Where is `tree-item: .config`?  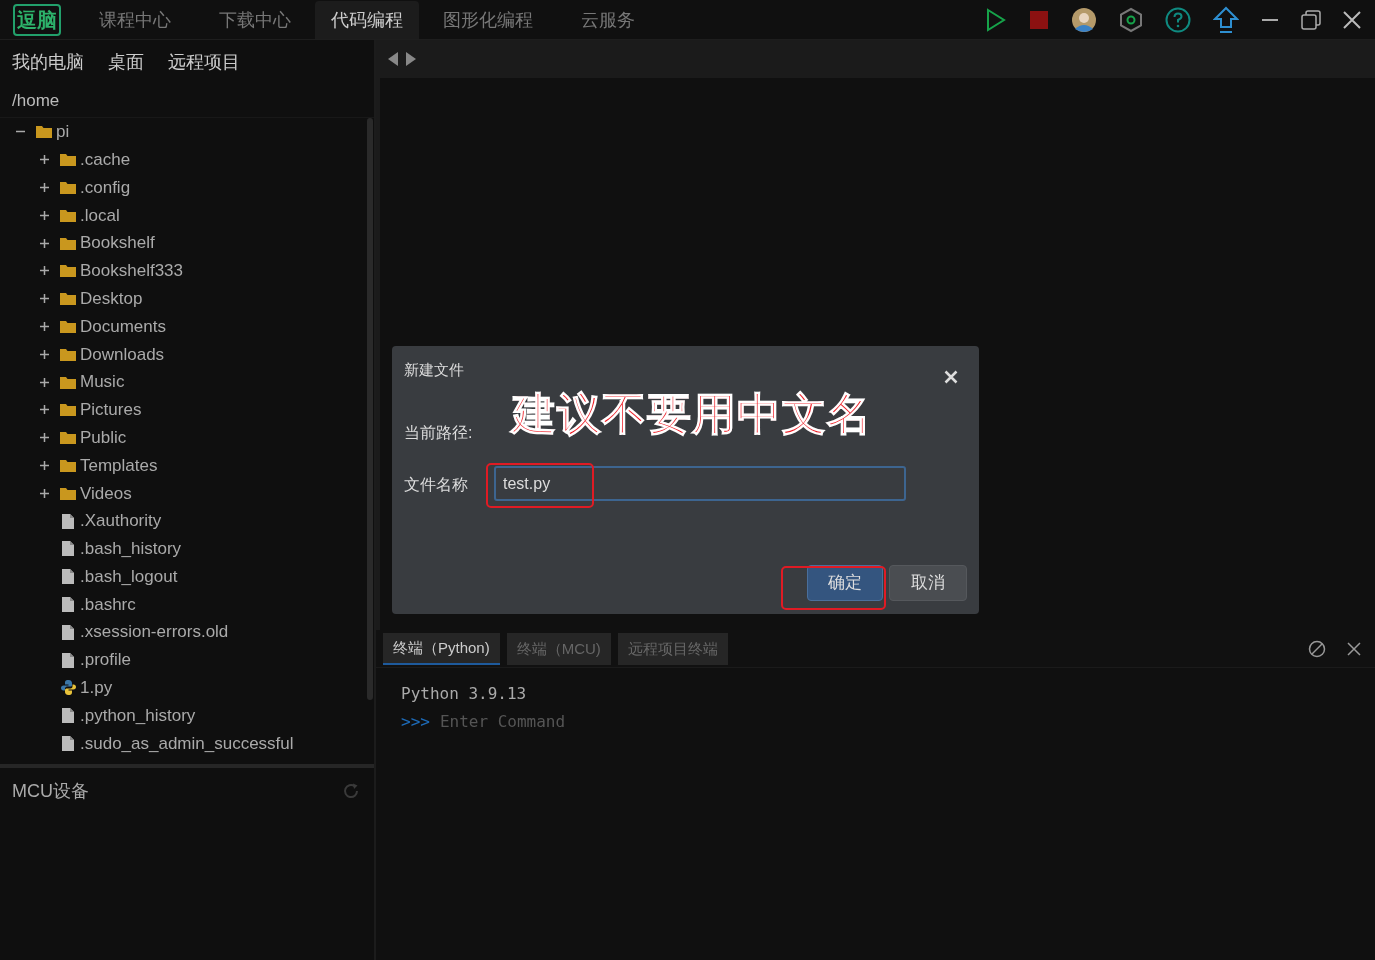
tree-item: .config is located at coordinates (187, 187).